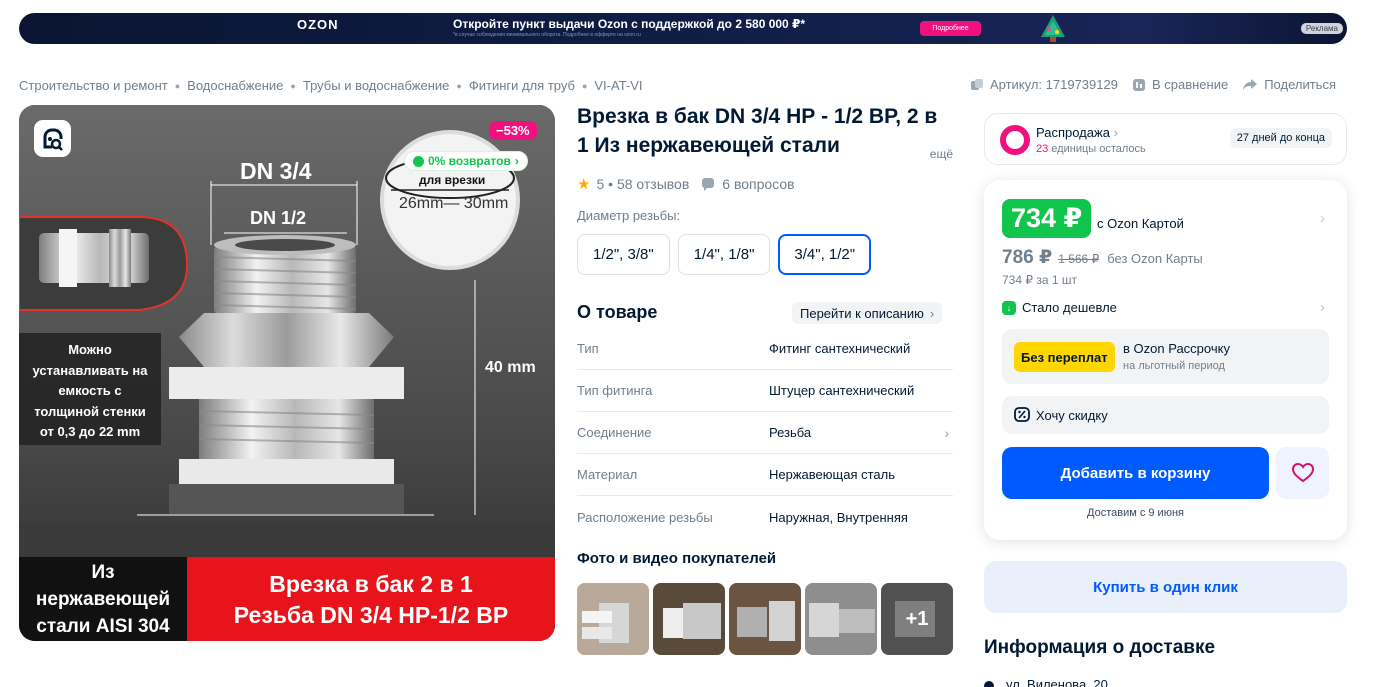 The image size is (1398, 687). Describe the element at coordinates (1155, 258) in the screenshot. I see `no-card-label: без Ozon Карты` at that location.